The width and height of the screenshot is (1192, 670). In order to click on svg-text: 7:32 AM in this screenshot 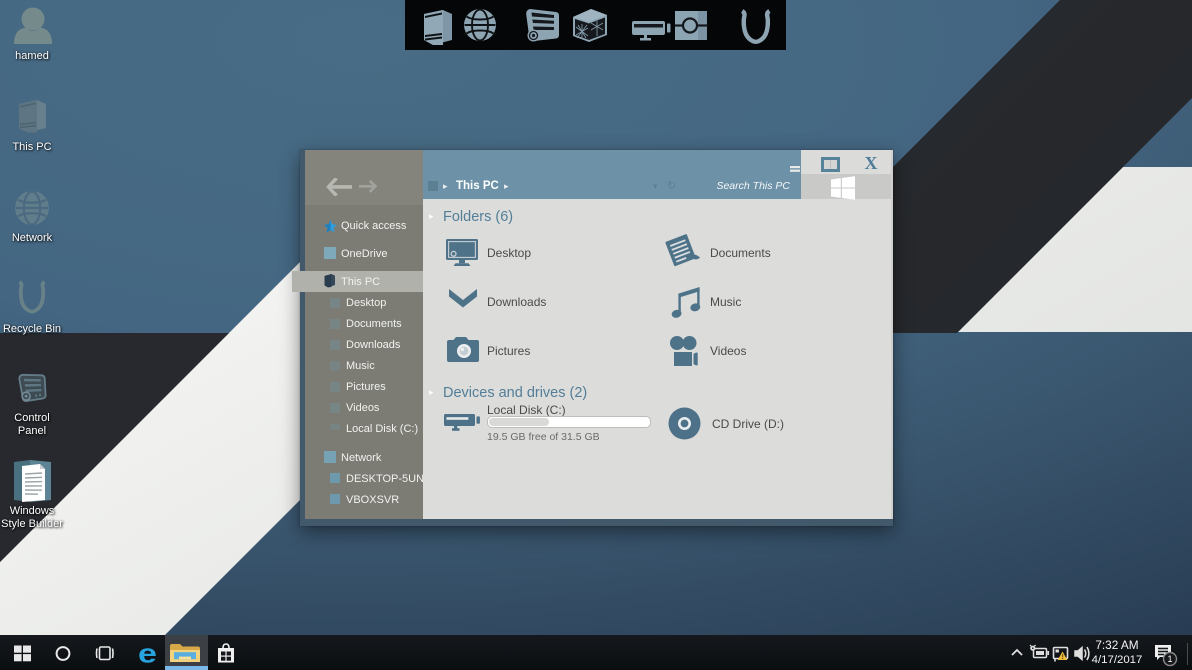, I will do `click(1116, 645)`.